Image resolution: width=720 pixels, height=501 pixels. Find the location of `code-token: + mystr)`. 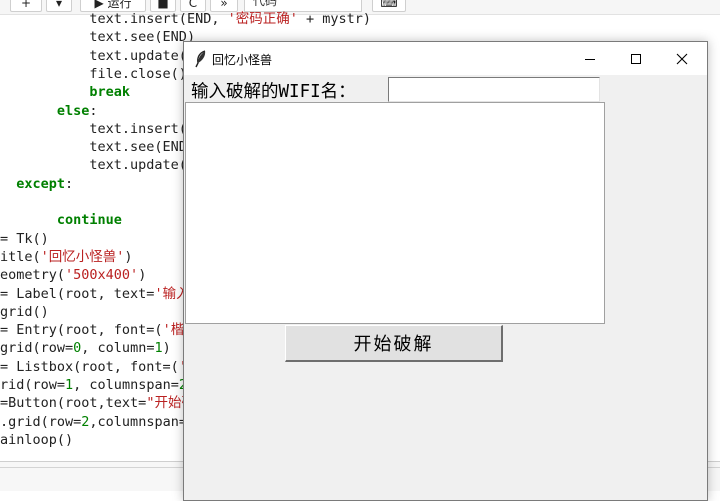

code-token: + mystr) is located at coordinates (334, 19).